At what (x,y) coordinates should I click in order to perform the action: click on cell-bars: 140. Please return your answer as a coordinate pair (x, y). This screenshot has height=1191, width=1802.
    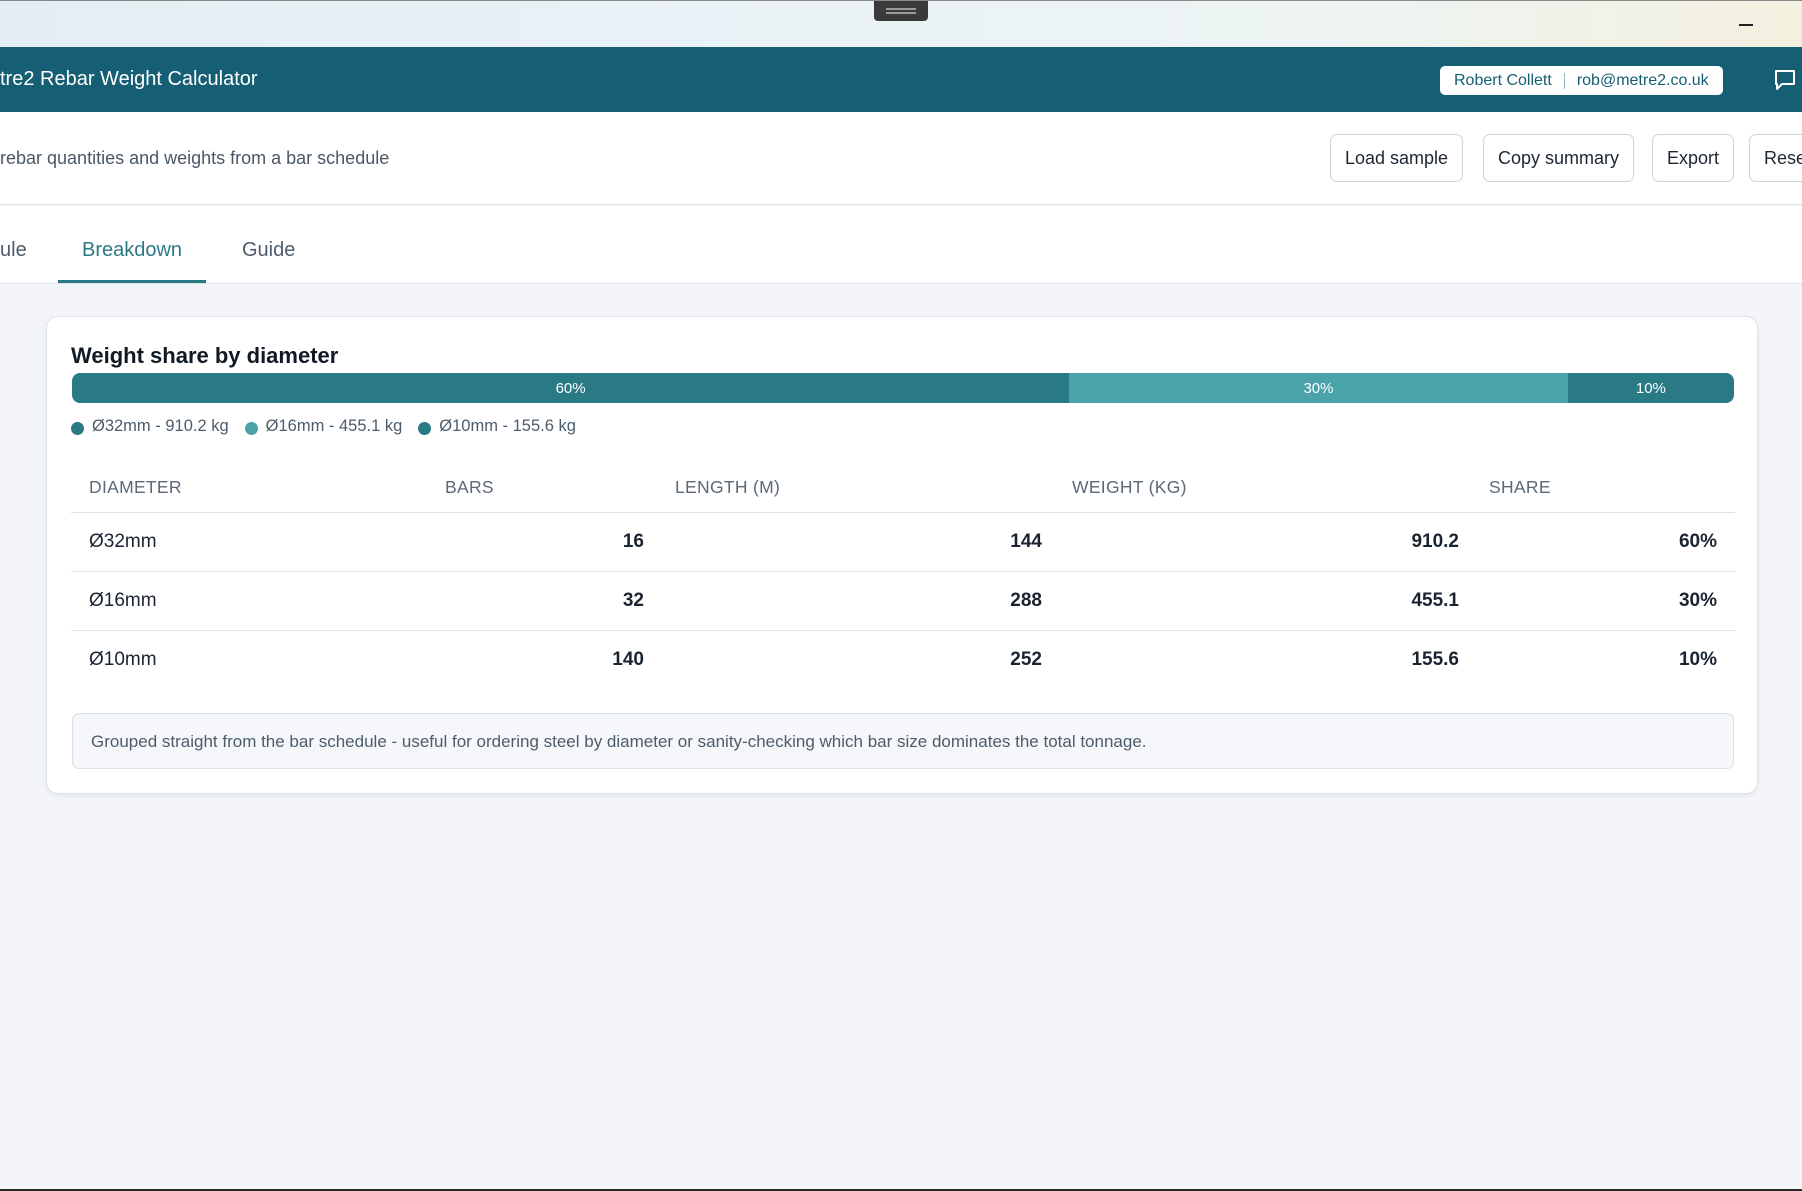
    Looking at the image, I should click on (628, 659).